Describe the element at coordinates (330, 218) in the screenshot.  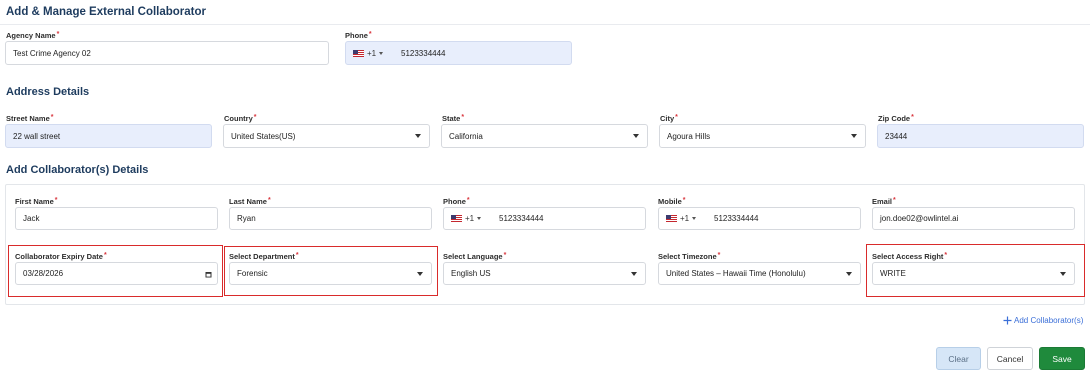
I see `last-name-input: Ryan` at that location.